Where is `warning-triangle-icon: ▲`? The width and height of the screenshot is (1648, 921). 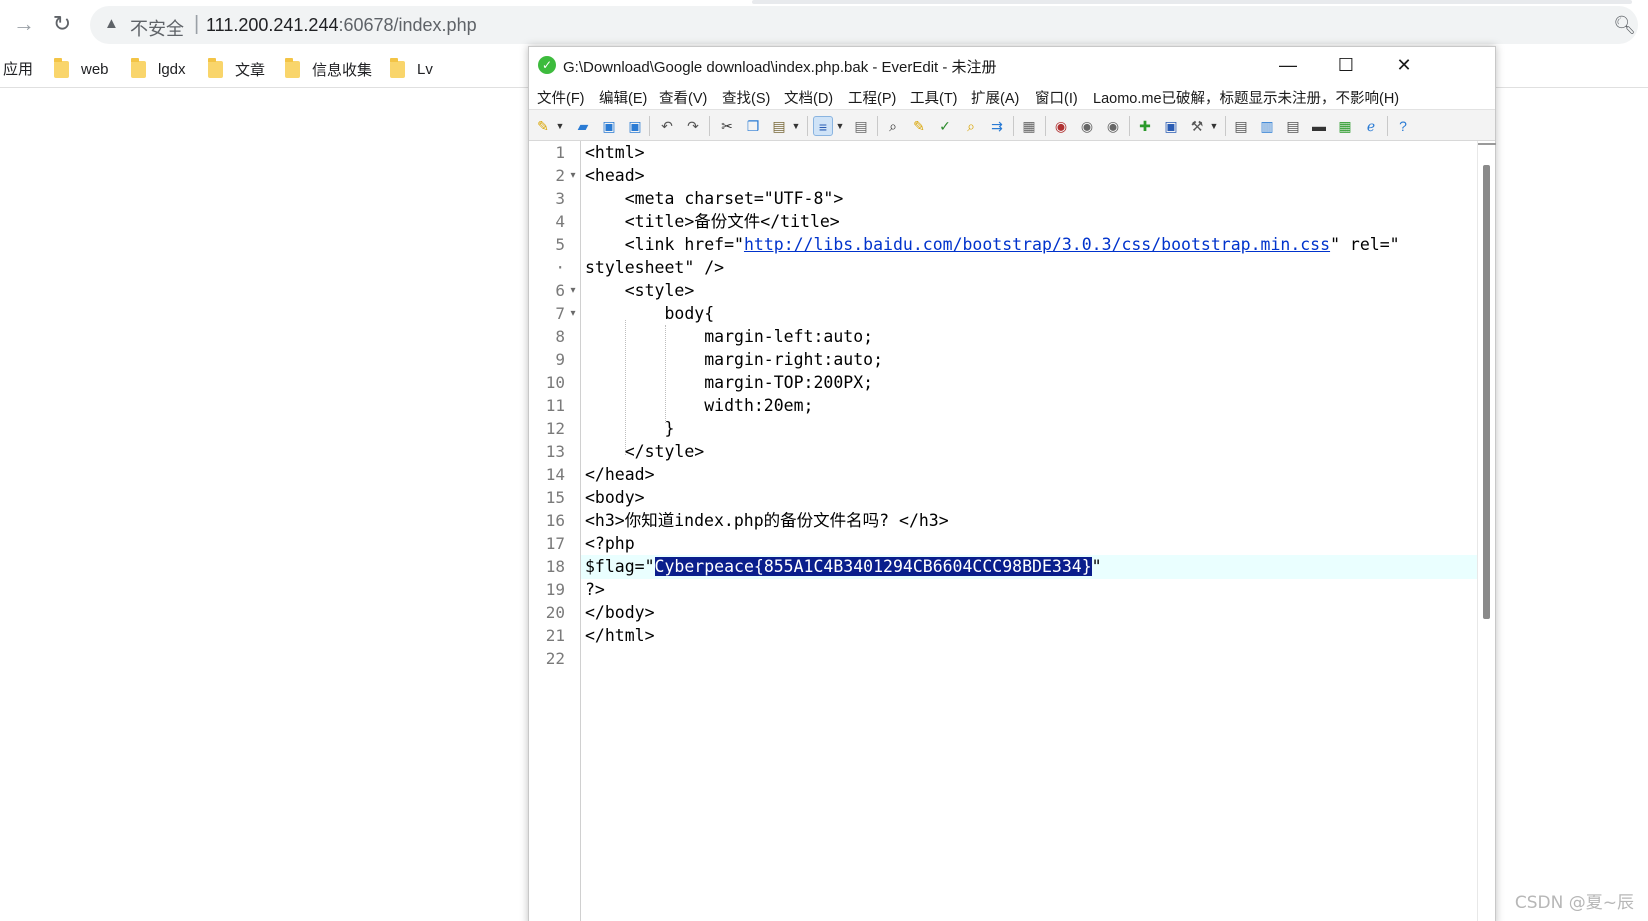 warning-triangle-icon: ▲ is located at coordinates (113, 24).